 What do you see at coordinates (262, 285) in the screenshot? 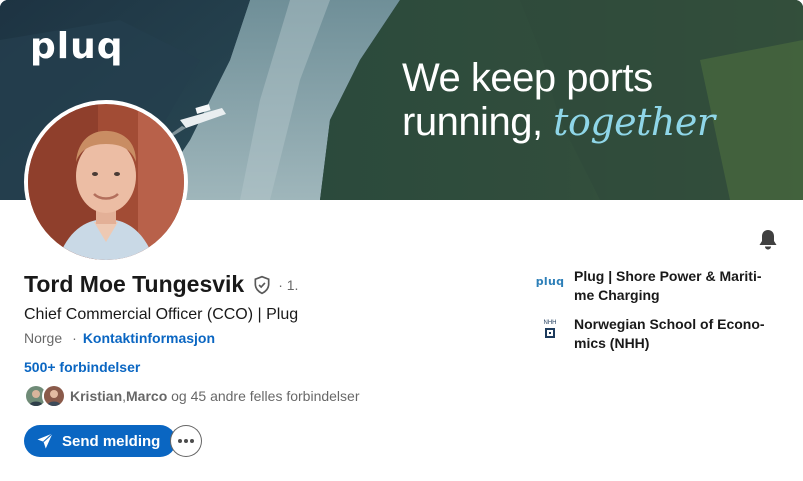
I see `verified-shield-icon` at bounding box center [262, 285].